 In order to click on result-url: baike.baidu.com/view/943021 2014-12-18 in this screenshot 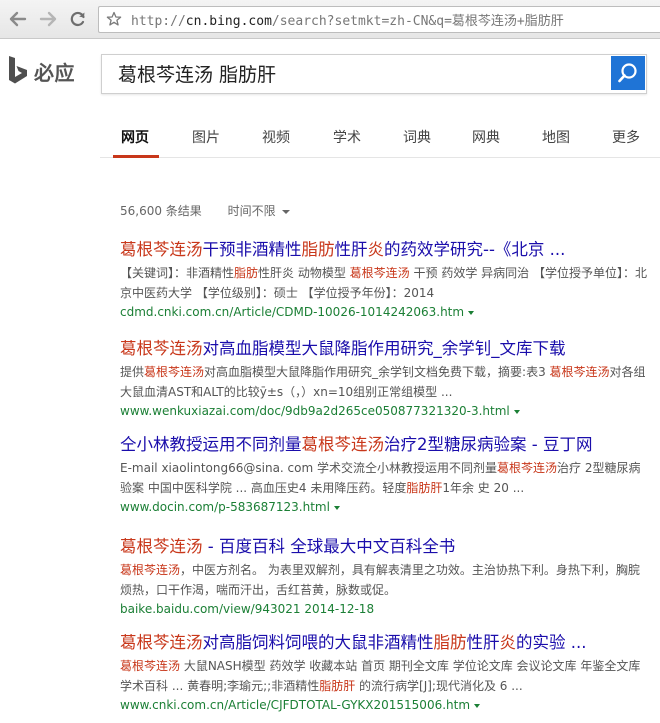, I will do `click(385, 609)`.